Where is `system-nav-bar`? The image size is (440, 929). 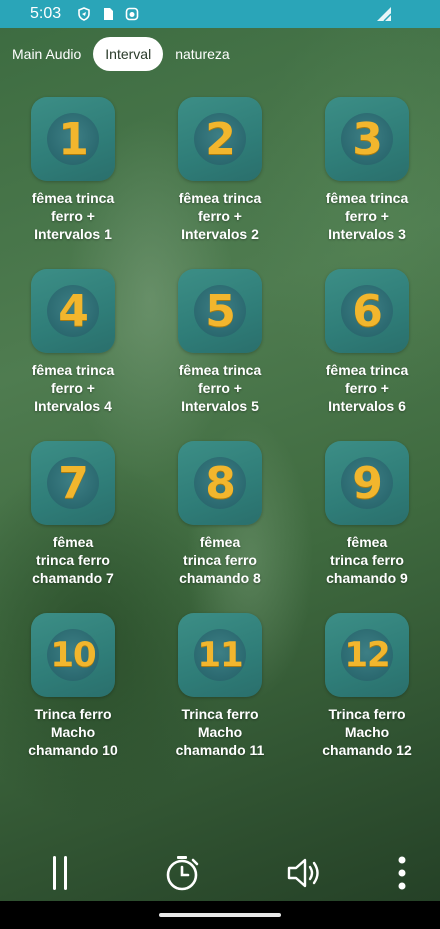 system-nav-bar is located at coordinates (220, 915).